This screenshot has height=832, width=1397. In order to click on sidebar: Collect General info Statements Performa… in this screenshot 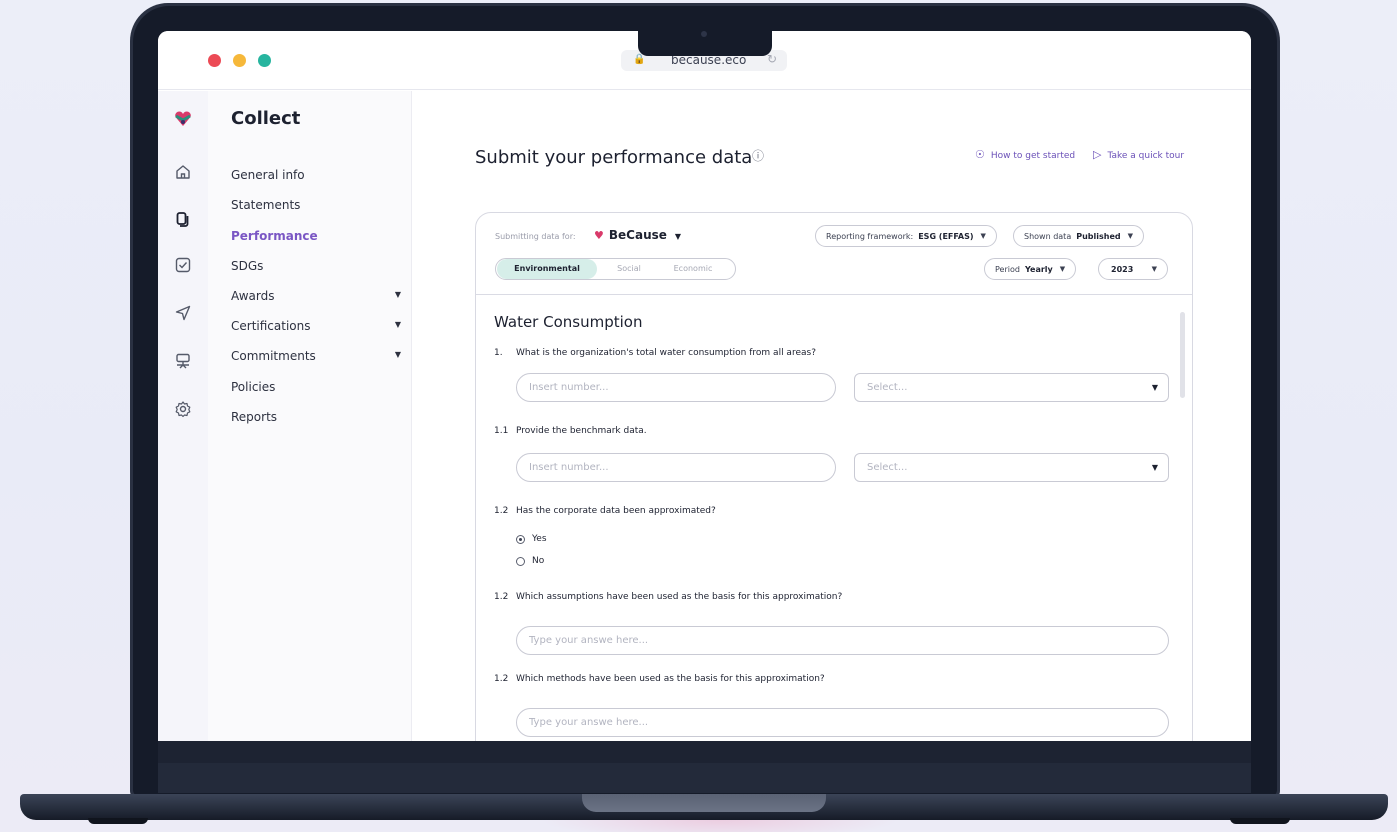, I will do `click(310, 416)`.